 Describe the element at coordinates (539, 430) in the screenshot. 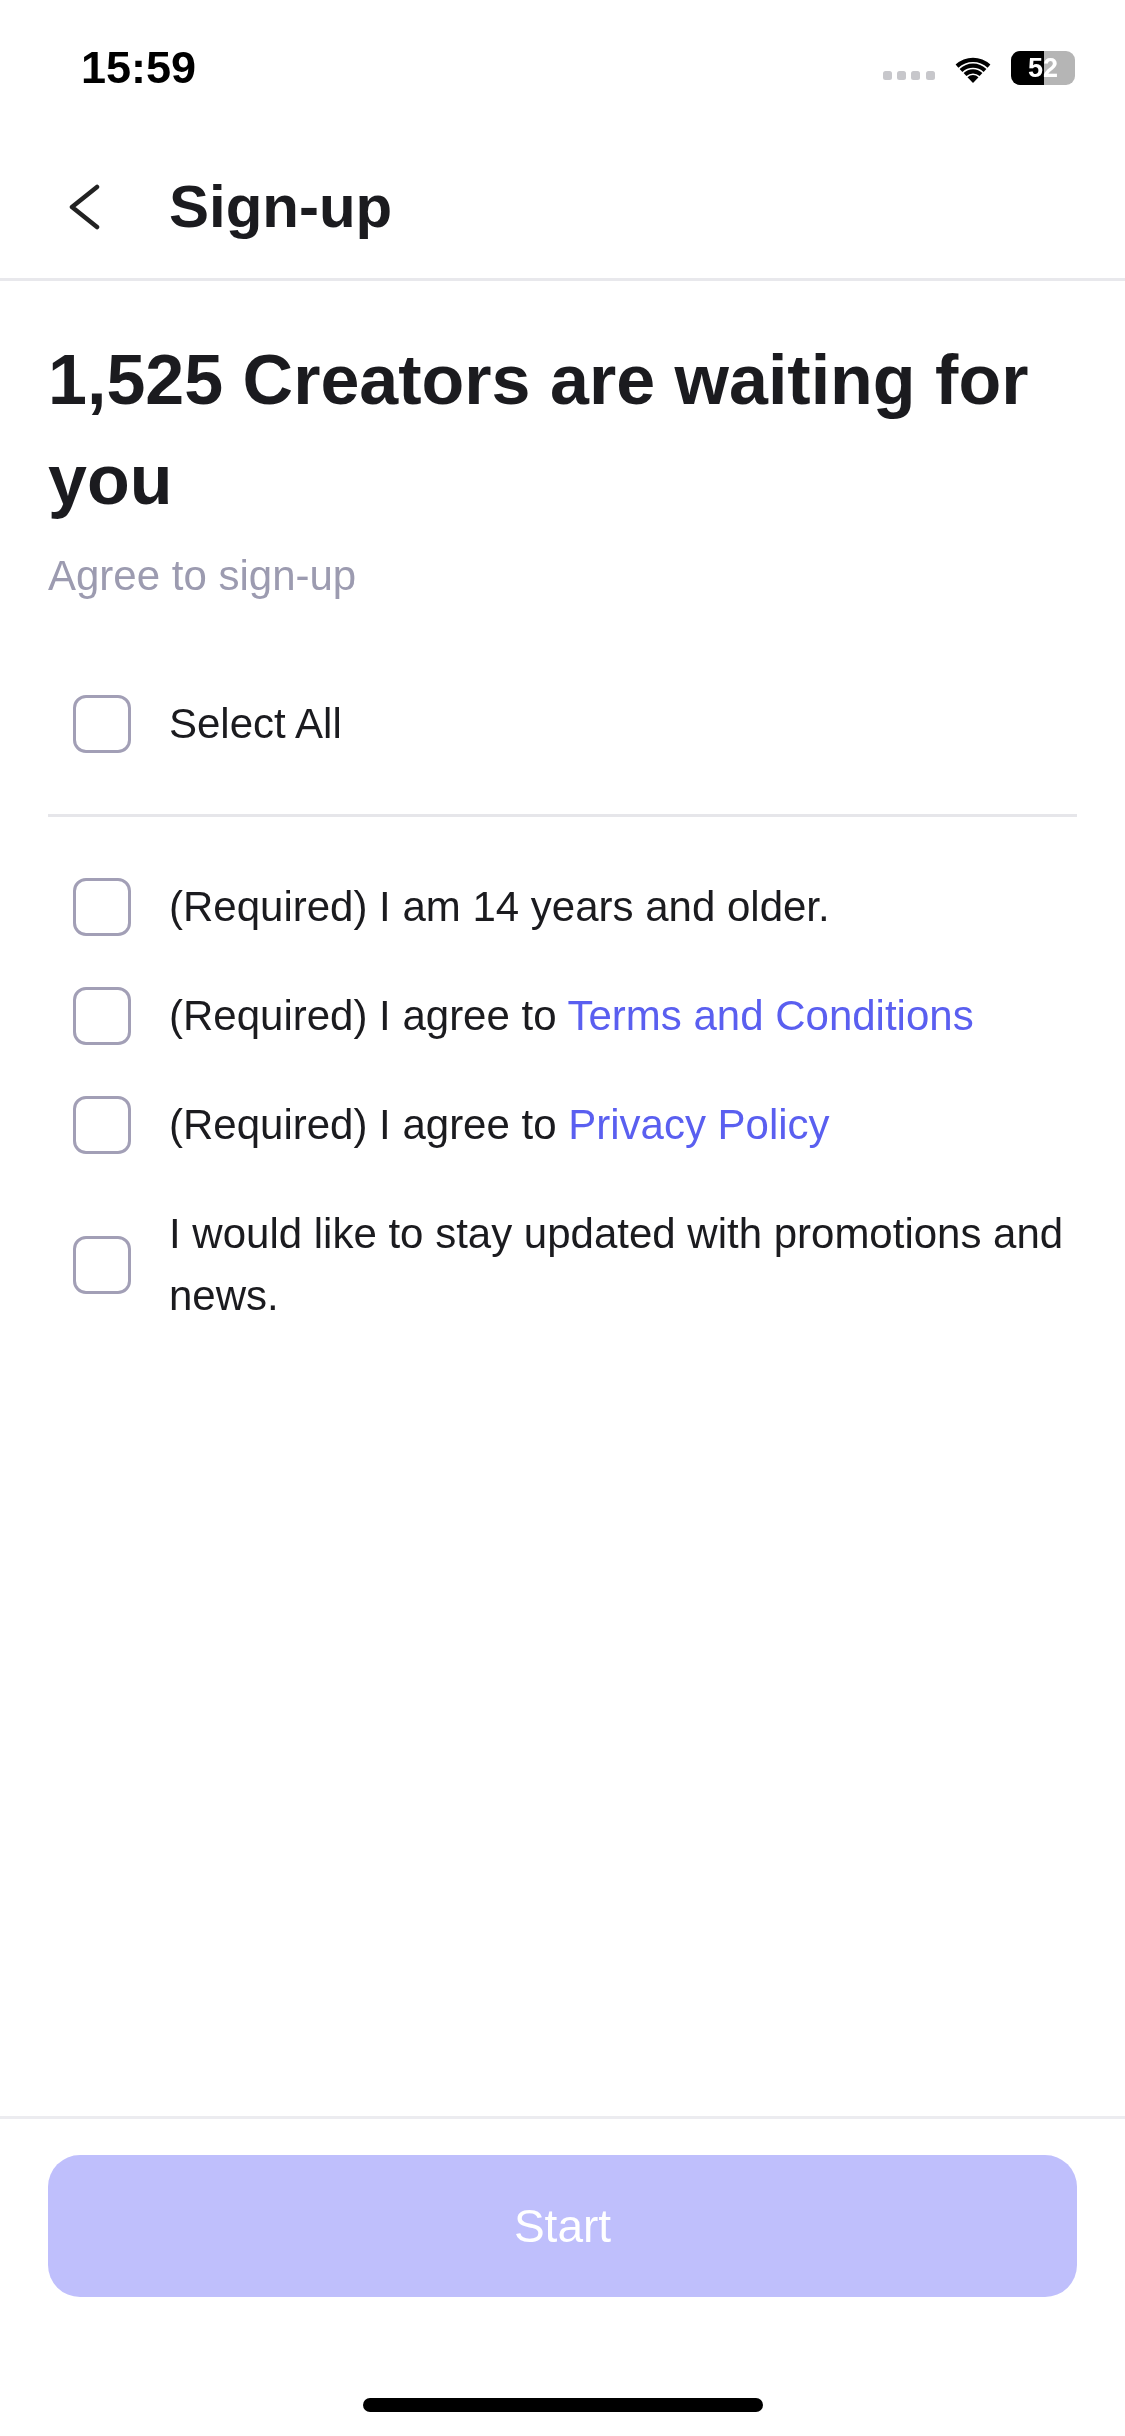

I see `heading-title: 1,525 Creators are waiting for you` at that location.